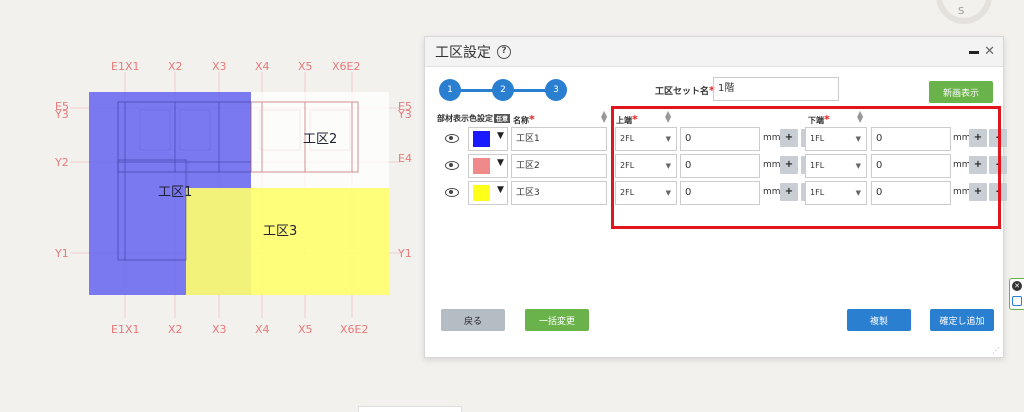 The width and height of the screenshot is (1024, 412). What do you see at coordinates (125, 66) in the screenshot?
I see `axis-top-label: E1X1` at bounding box center [125, 66].